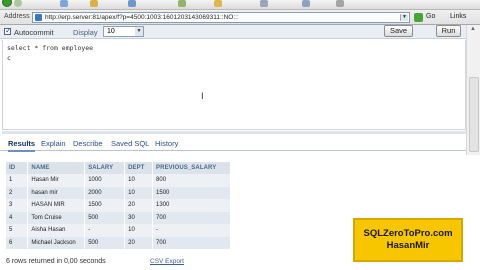 This screenshot has width=480, height=270. What do you see at coordinates (191, 168) in the screenshot?
I see `column-header-previous-salary: PREVIOUS_SALARY` at bounding box center [191, 168].